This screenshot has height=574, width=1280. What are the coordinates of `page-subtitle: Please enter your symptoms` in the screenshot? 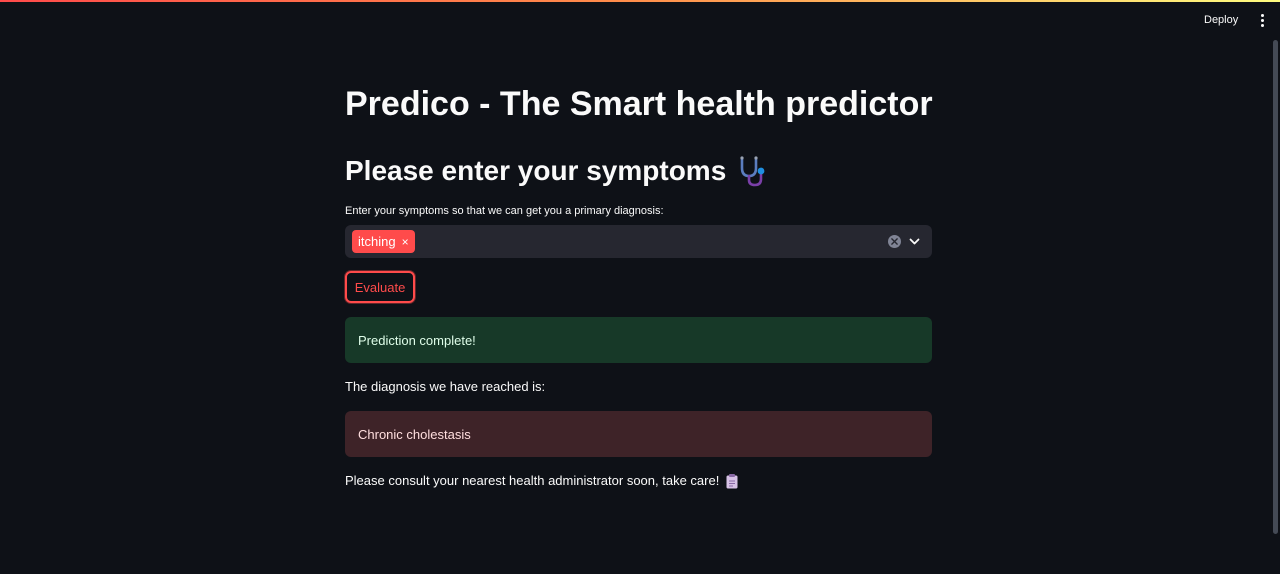 It's located at (557, 171).